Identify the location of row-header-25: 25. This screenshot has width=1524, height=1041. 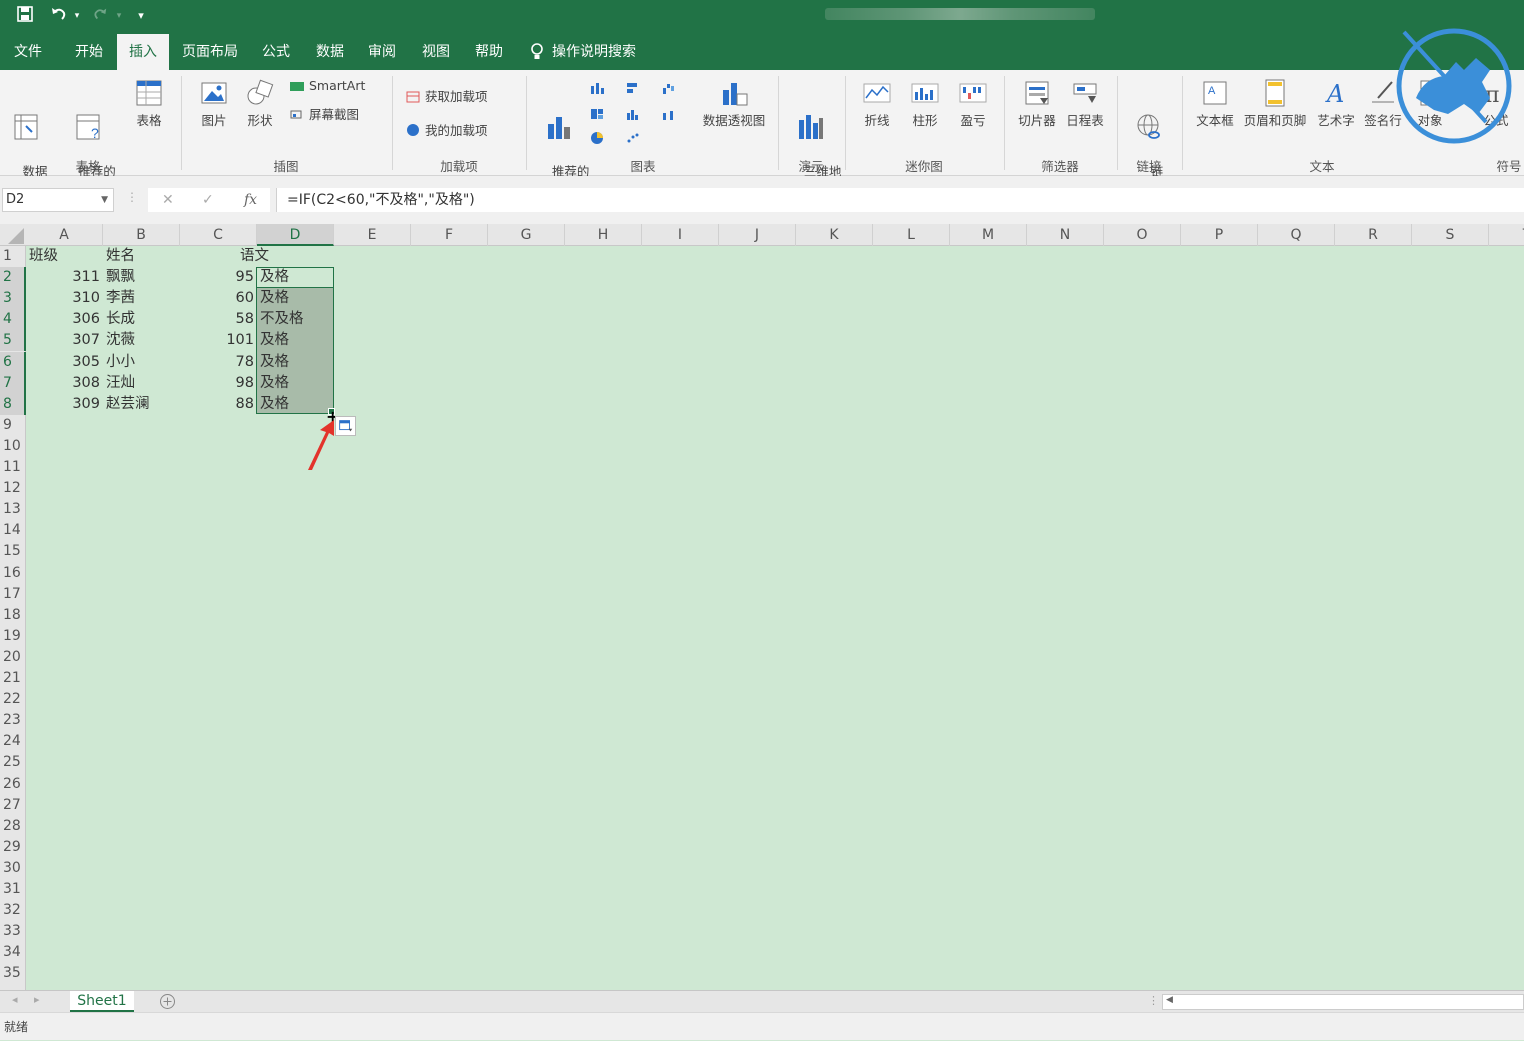
(13, 762).